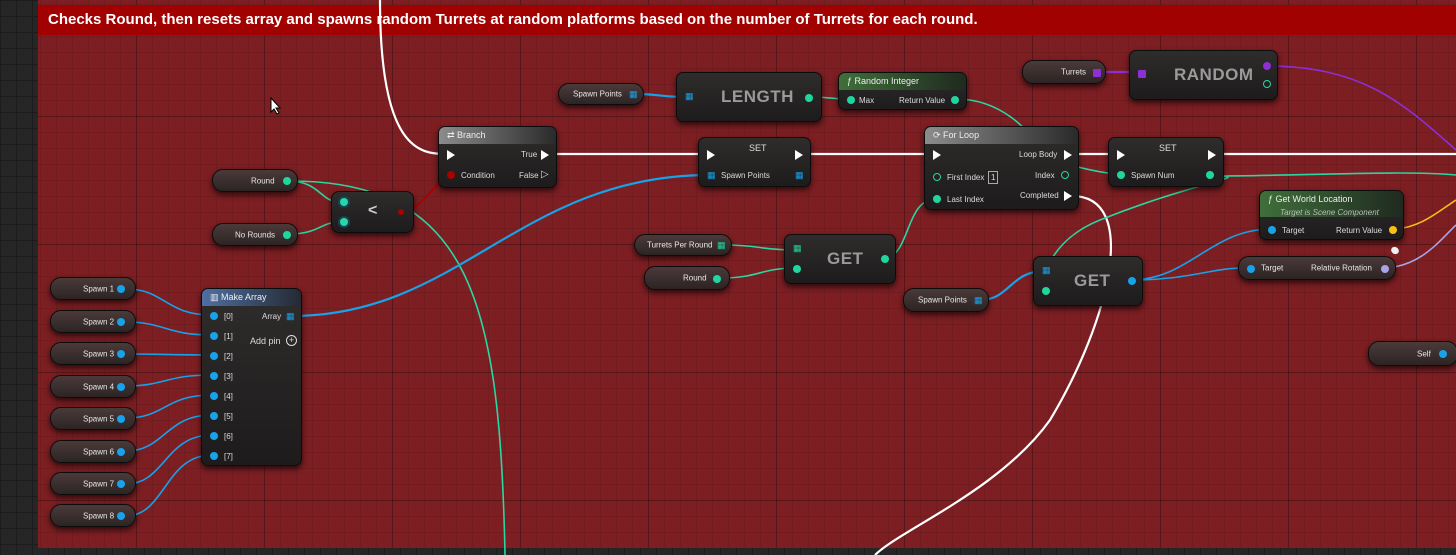 This screenshot has width=1456, height=555. I want to click on random-out-pin, so click(1267, 66).